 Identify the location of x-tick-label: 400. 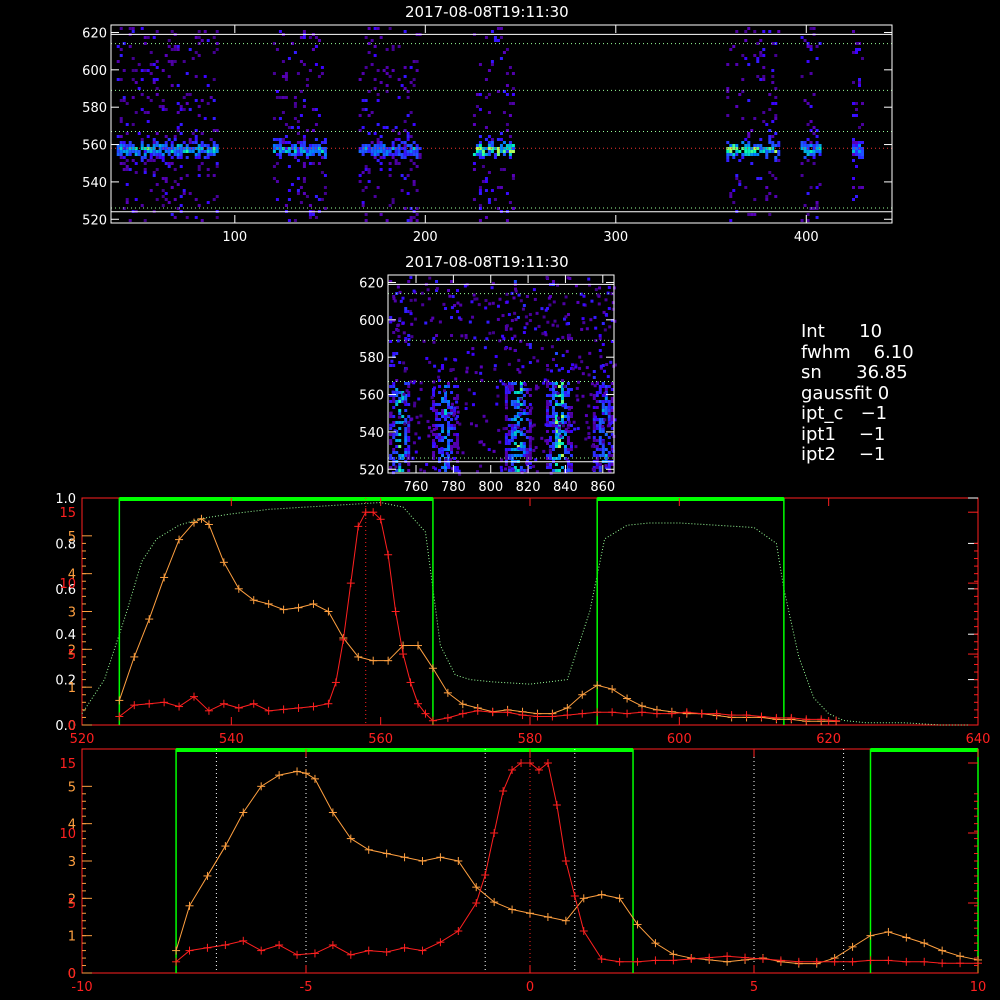
(806, 237).